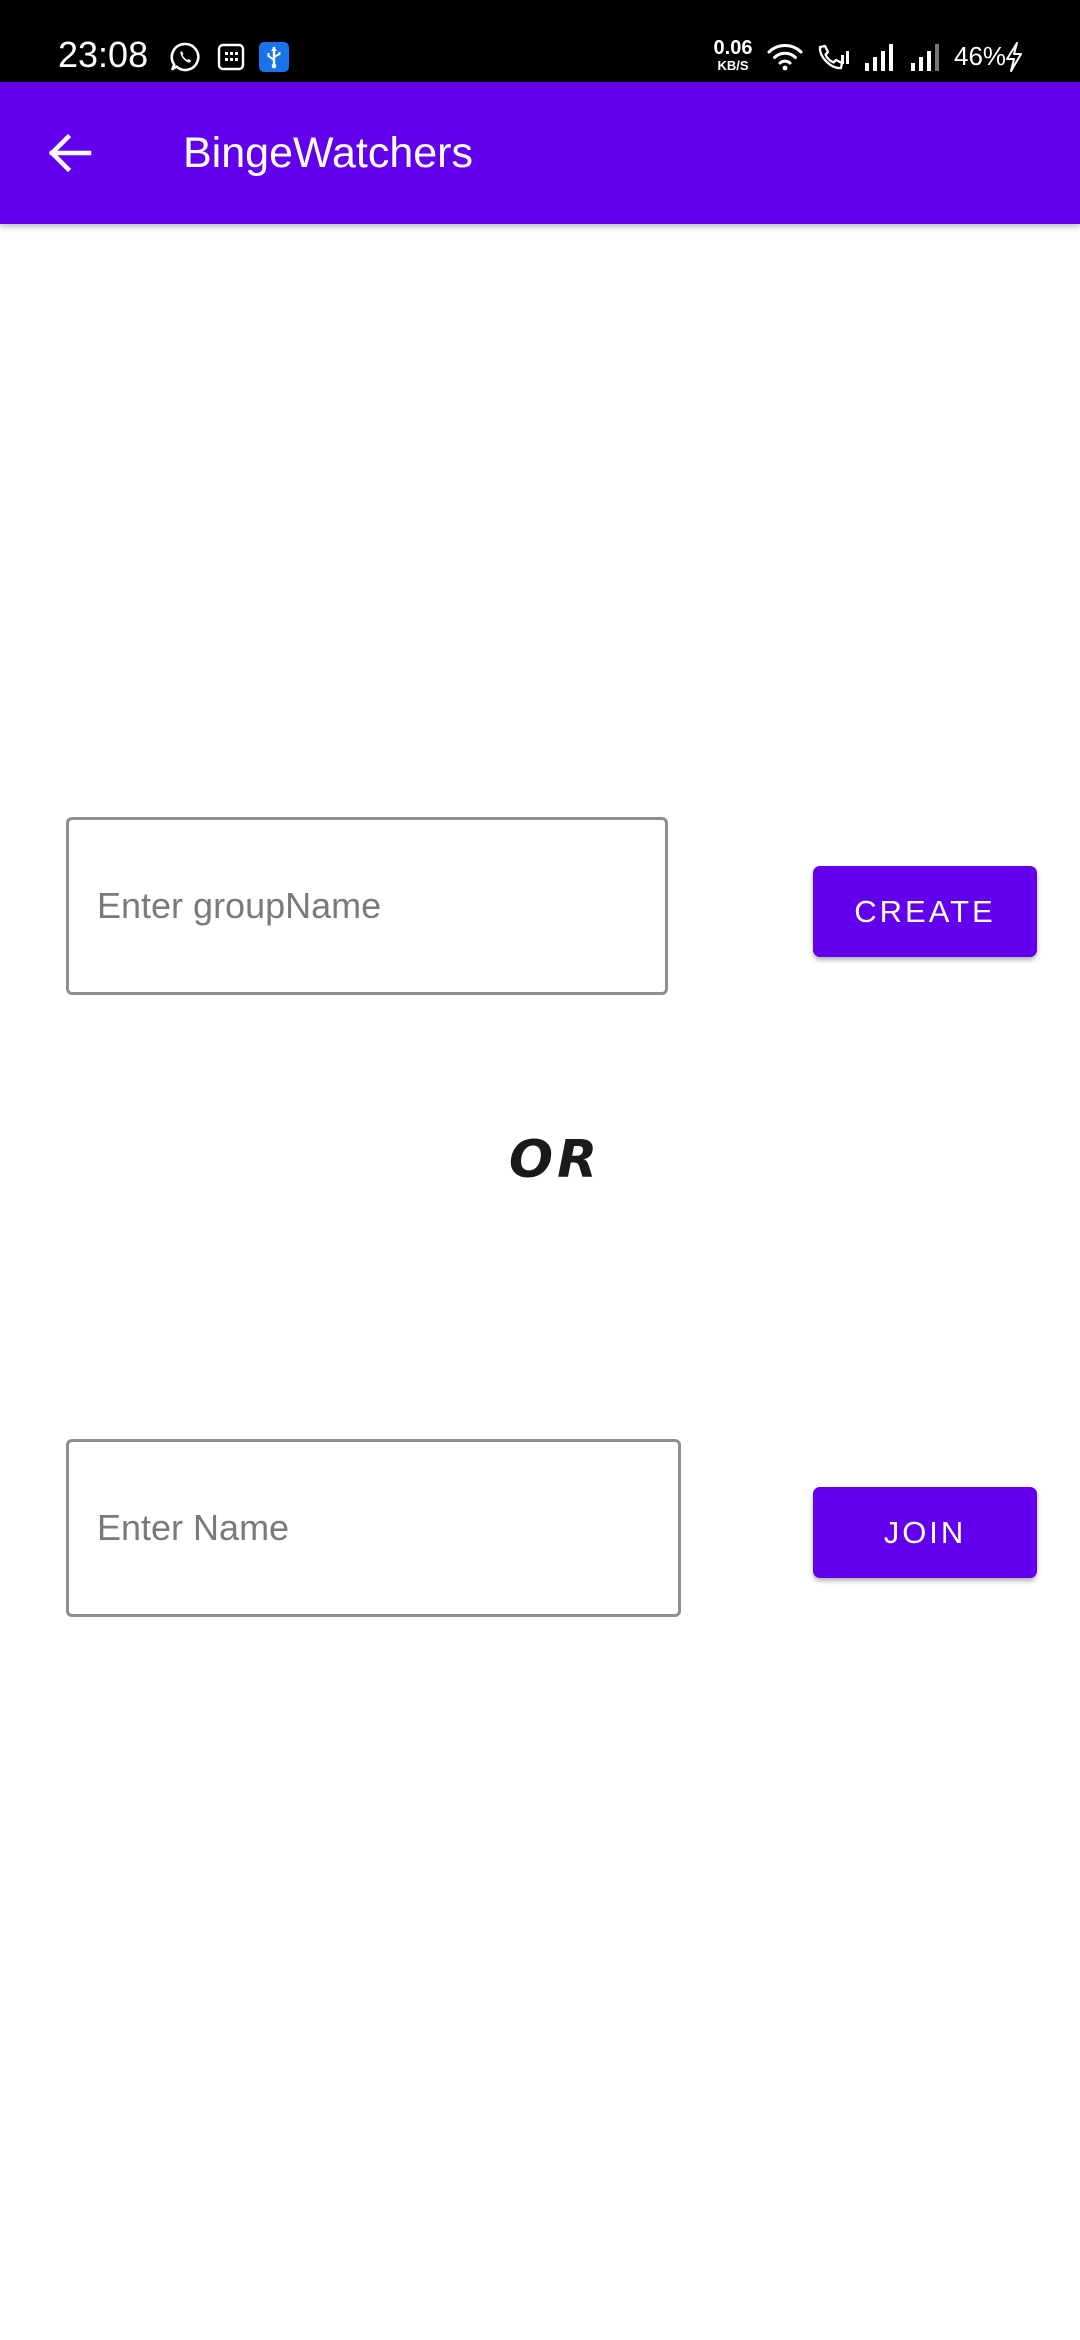 Image resolution: width=1080 pixels, height=2340 pixels. I want to click on create-button: CREATE, so click(925, 911).